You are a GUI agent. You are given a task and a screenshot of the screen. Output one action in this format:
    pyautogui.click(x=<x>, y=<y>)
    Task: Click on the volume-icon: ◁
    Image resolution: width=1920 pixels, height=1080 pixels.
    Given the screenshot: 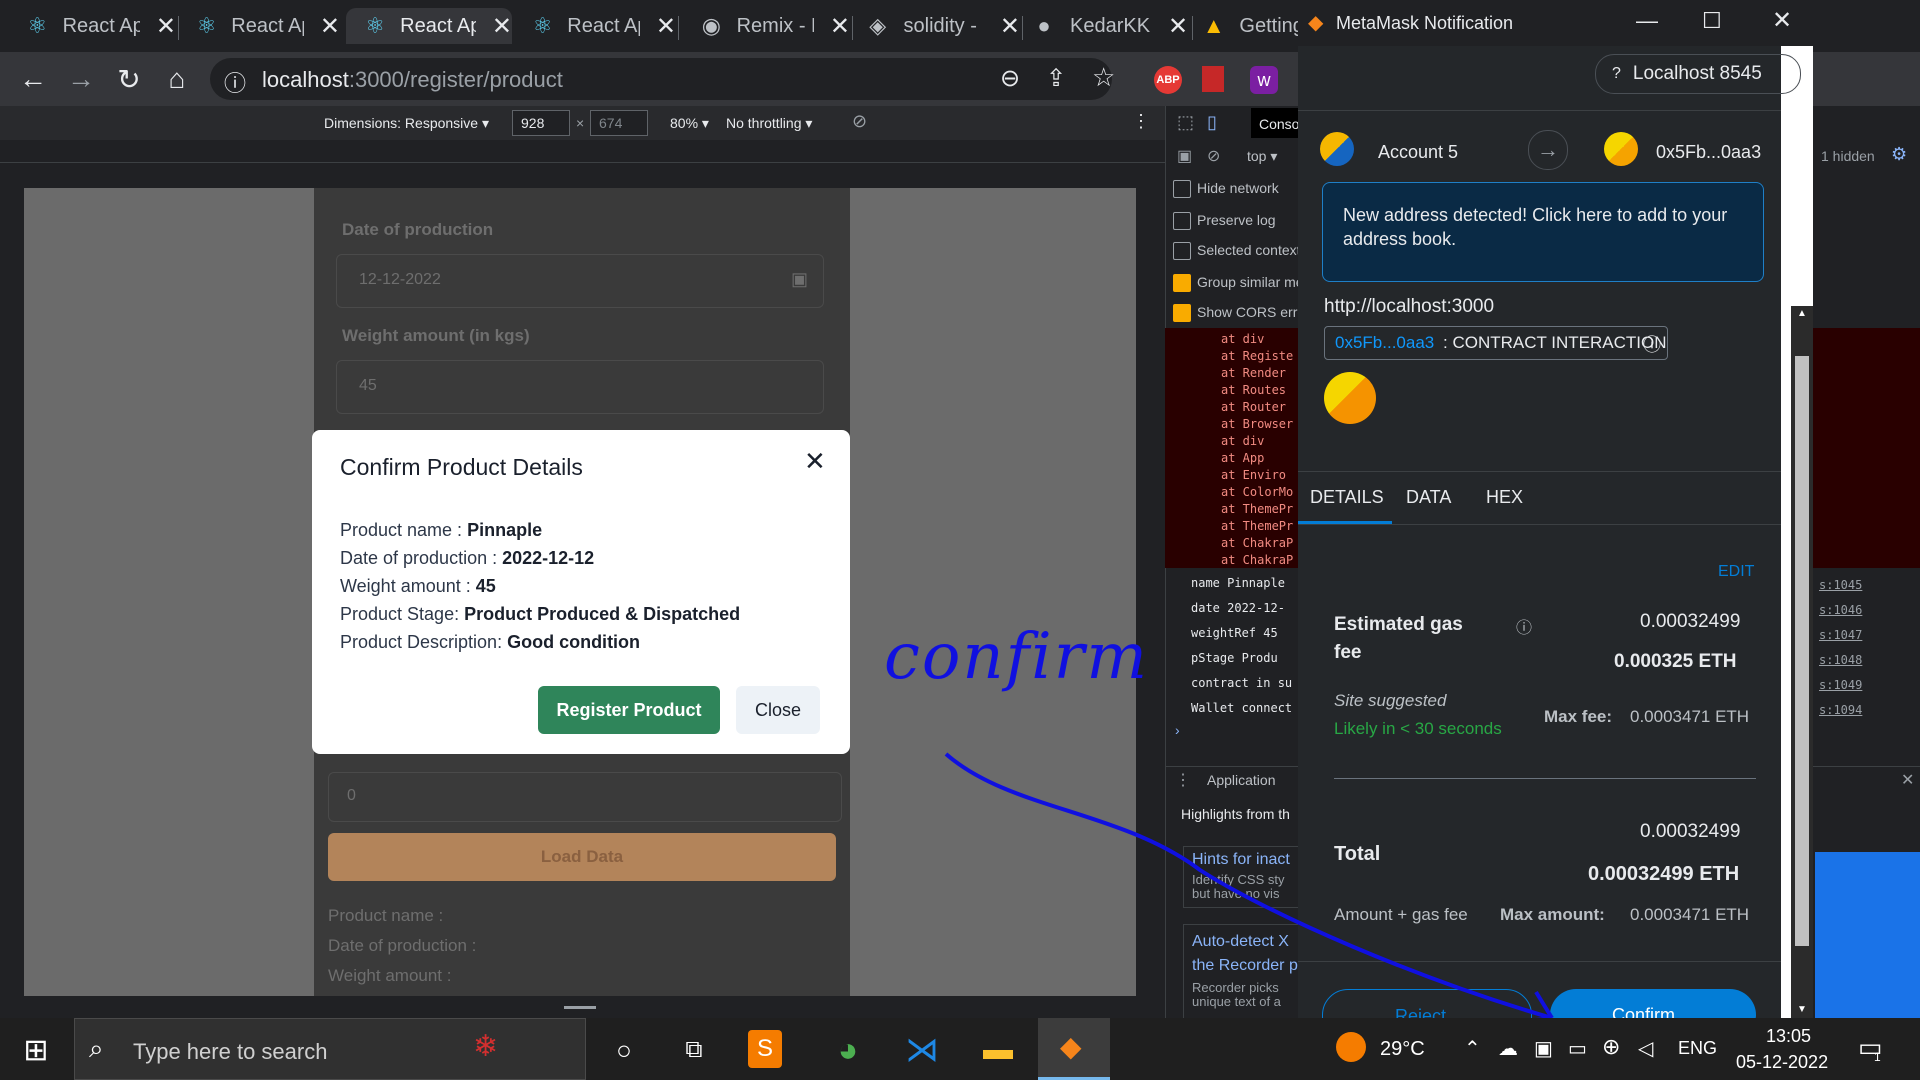 What is the action you would take?
    pyautogui.click(x=1645, y=1048)
    